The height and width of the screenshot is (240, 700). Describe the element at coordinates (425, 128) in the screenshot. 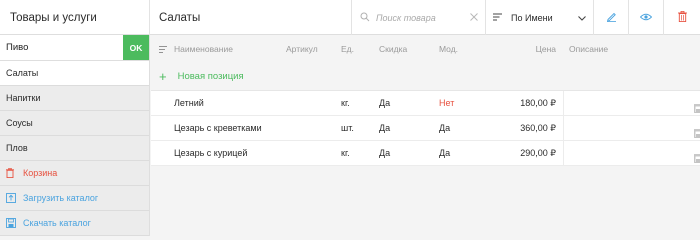

I see `table-row: Цезарь с креветками шт. Да Да 360,00 ₽` at that location.